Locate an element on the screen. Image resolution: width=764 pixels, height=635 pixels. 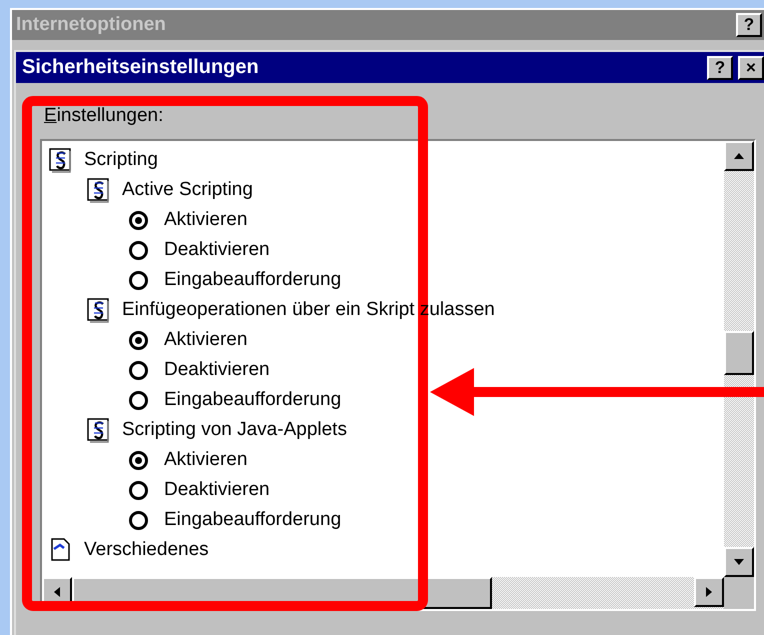
settings-label: Einstellungen: is located at coordinates (104, 116).